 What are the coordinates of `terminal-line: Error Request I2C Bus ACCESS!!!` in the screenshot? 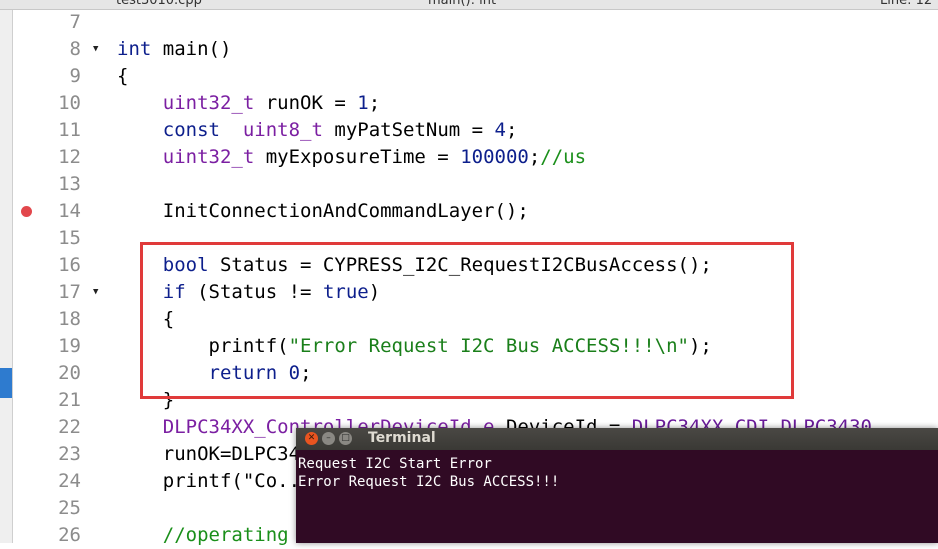 It's located at (429, 482).